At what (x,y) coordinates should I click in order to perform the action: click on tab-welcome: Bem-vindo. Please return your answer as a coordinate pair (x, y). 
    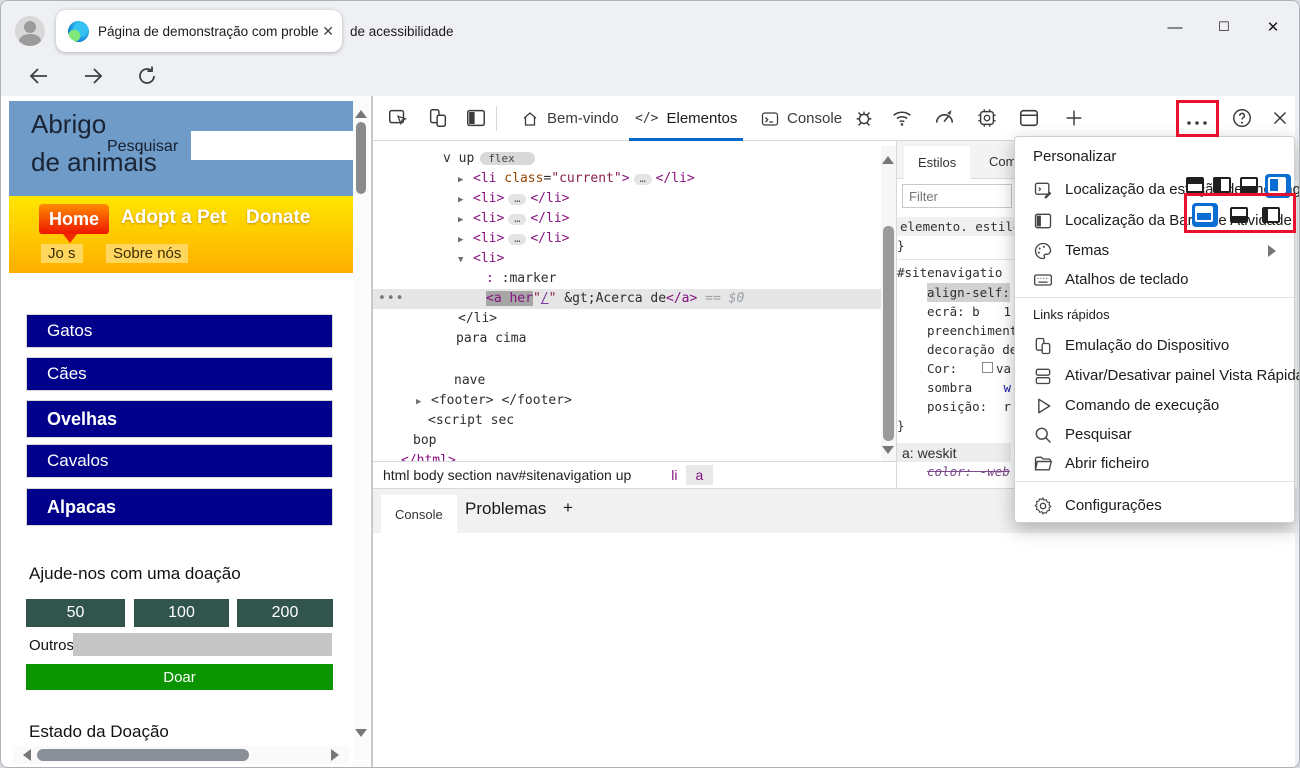
    Looking at the image, I should click on (570, 118).